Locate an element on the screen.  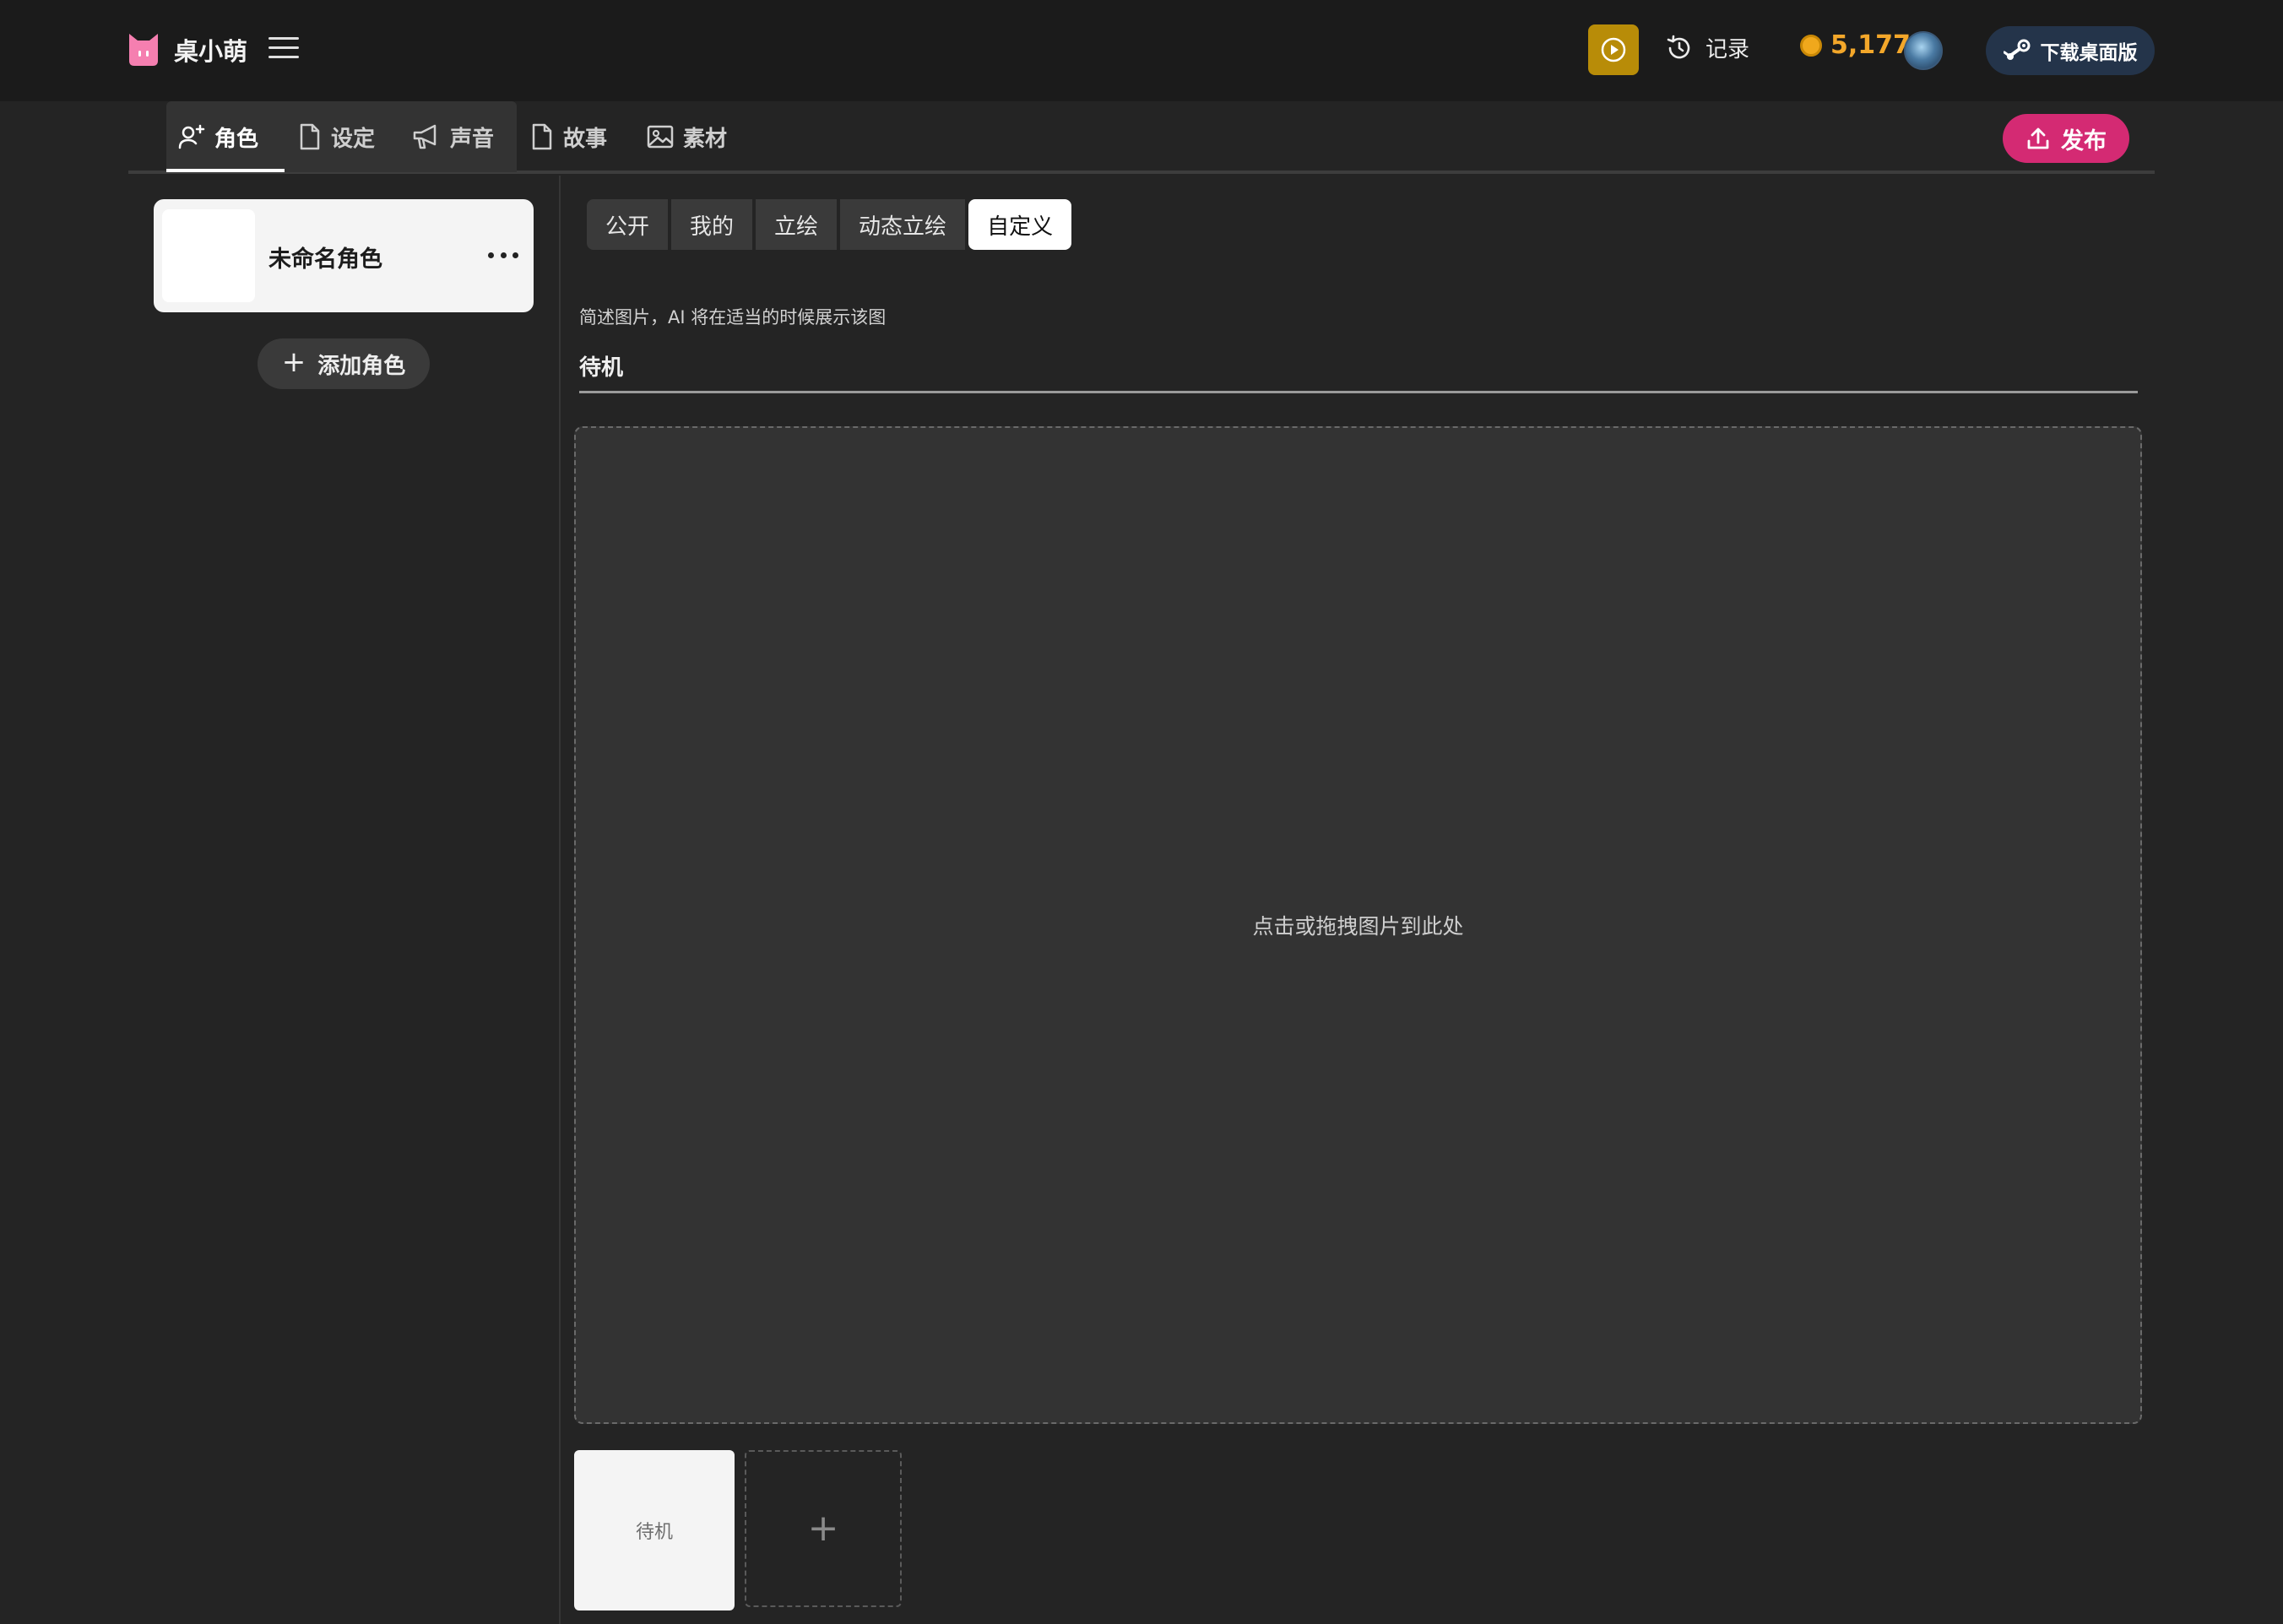
tab-voice: 声音 is located at coordinates (452, 136).